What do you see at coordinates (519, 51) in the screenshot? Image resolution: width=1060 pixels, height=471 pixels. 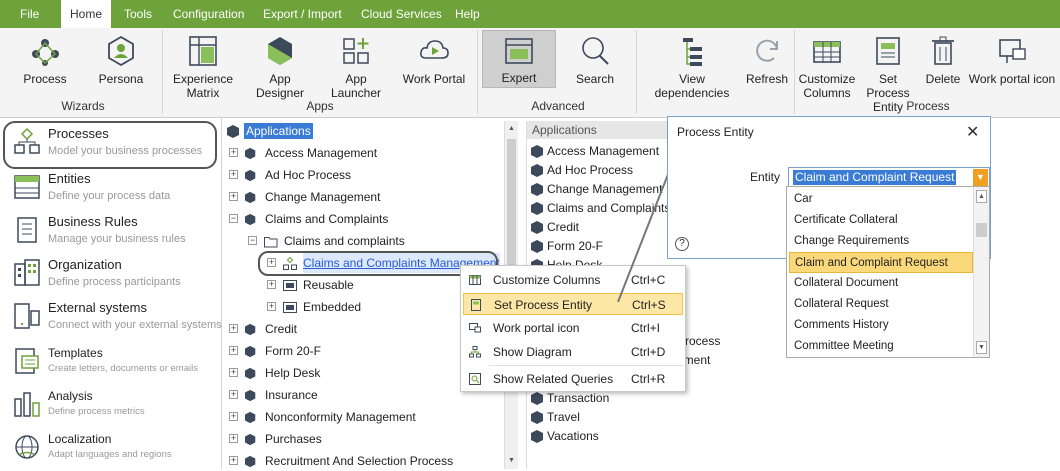 I see `expert-icon` at bounding box center [519, 51].